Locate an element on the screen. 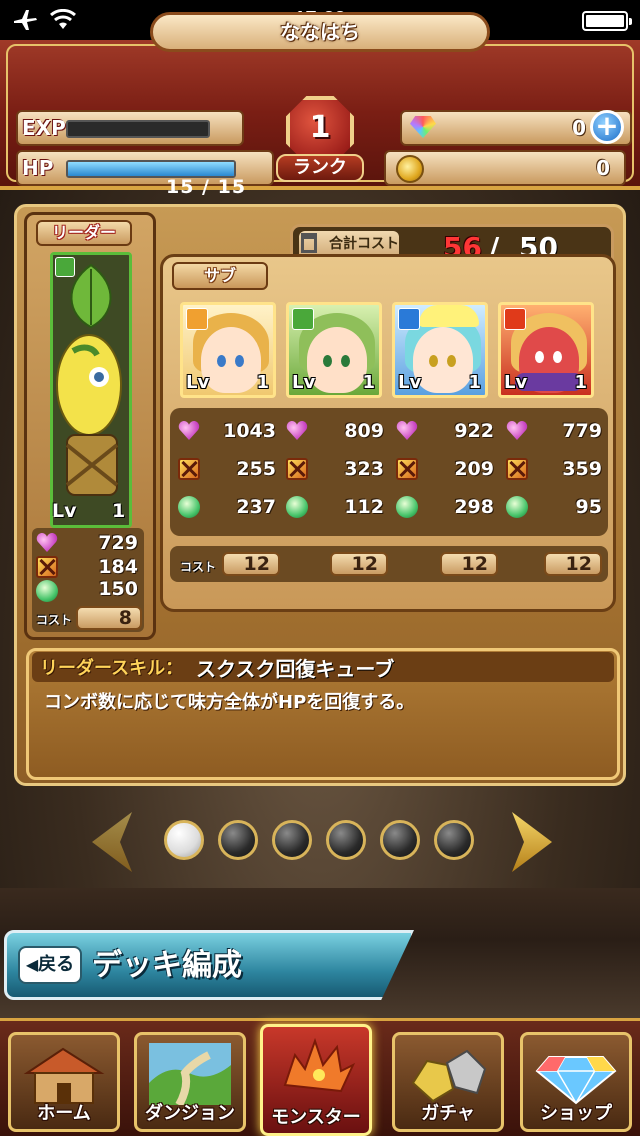  leader-skill-label: リーダースキル： is located at coordinates (112, 668).